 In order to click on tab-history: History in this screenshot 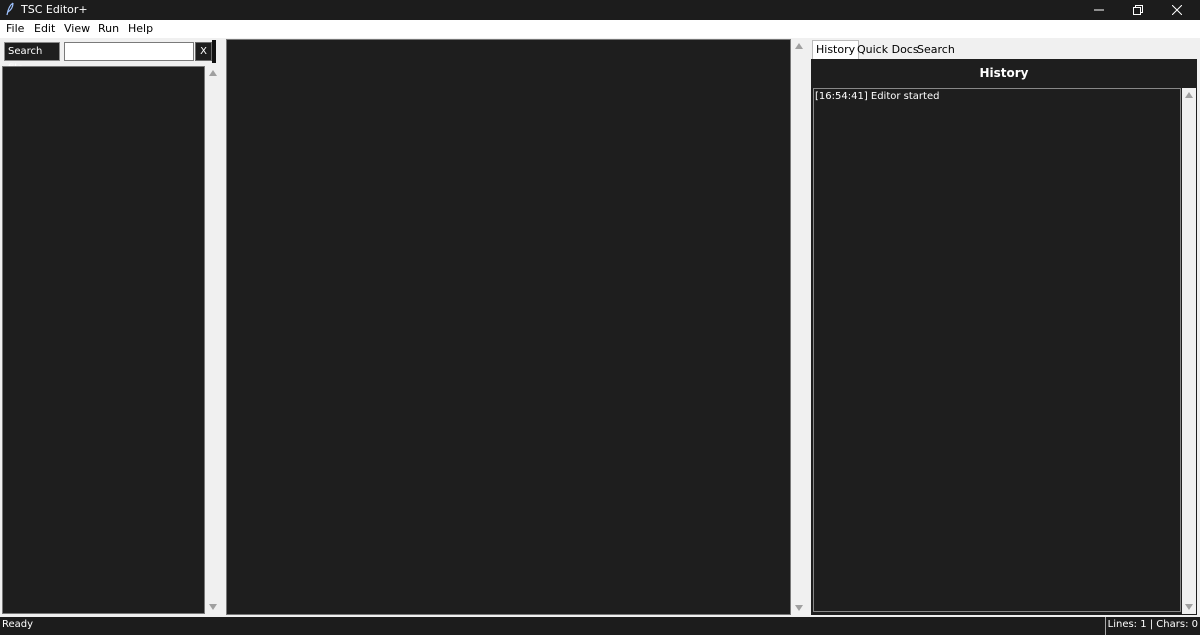, I will do `click(836, 50)`.